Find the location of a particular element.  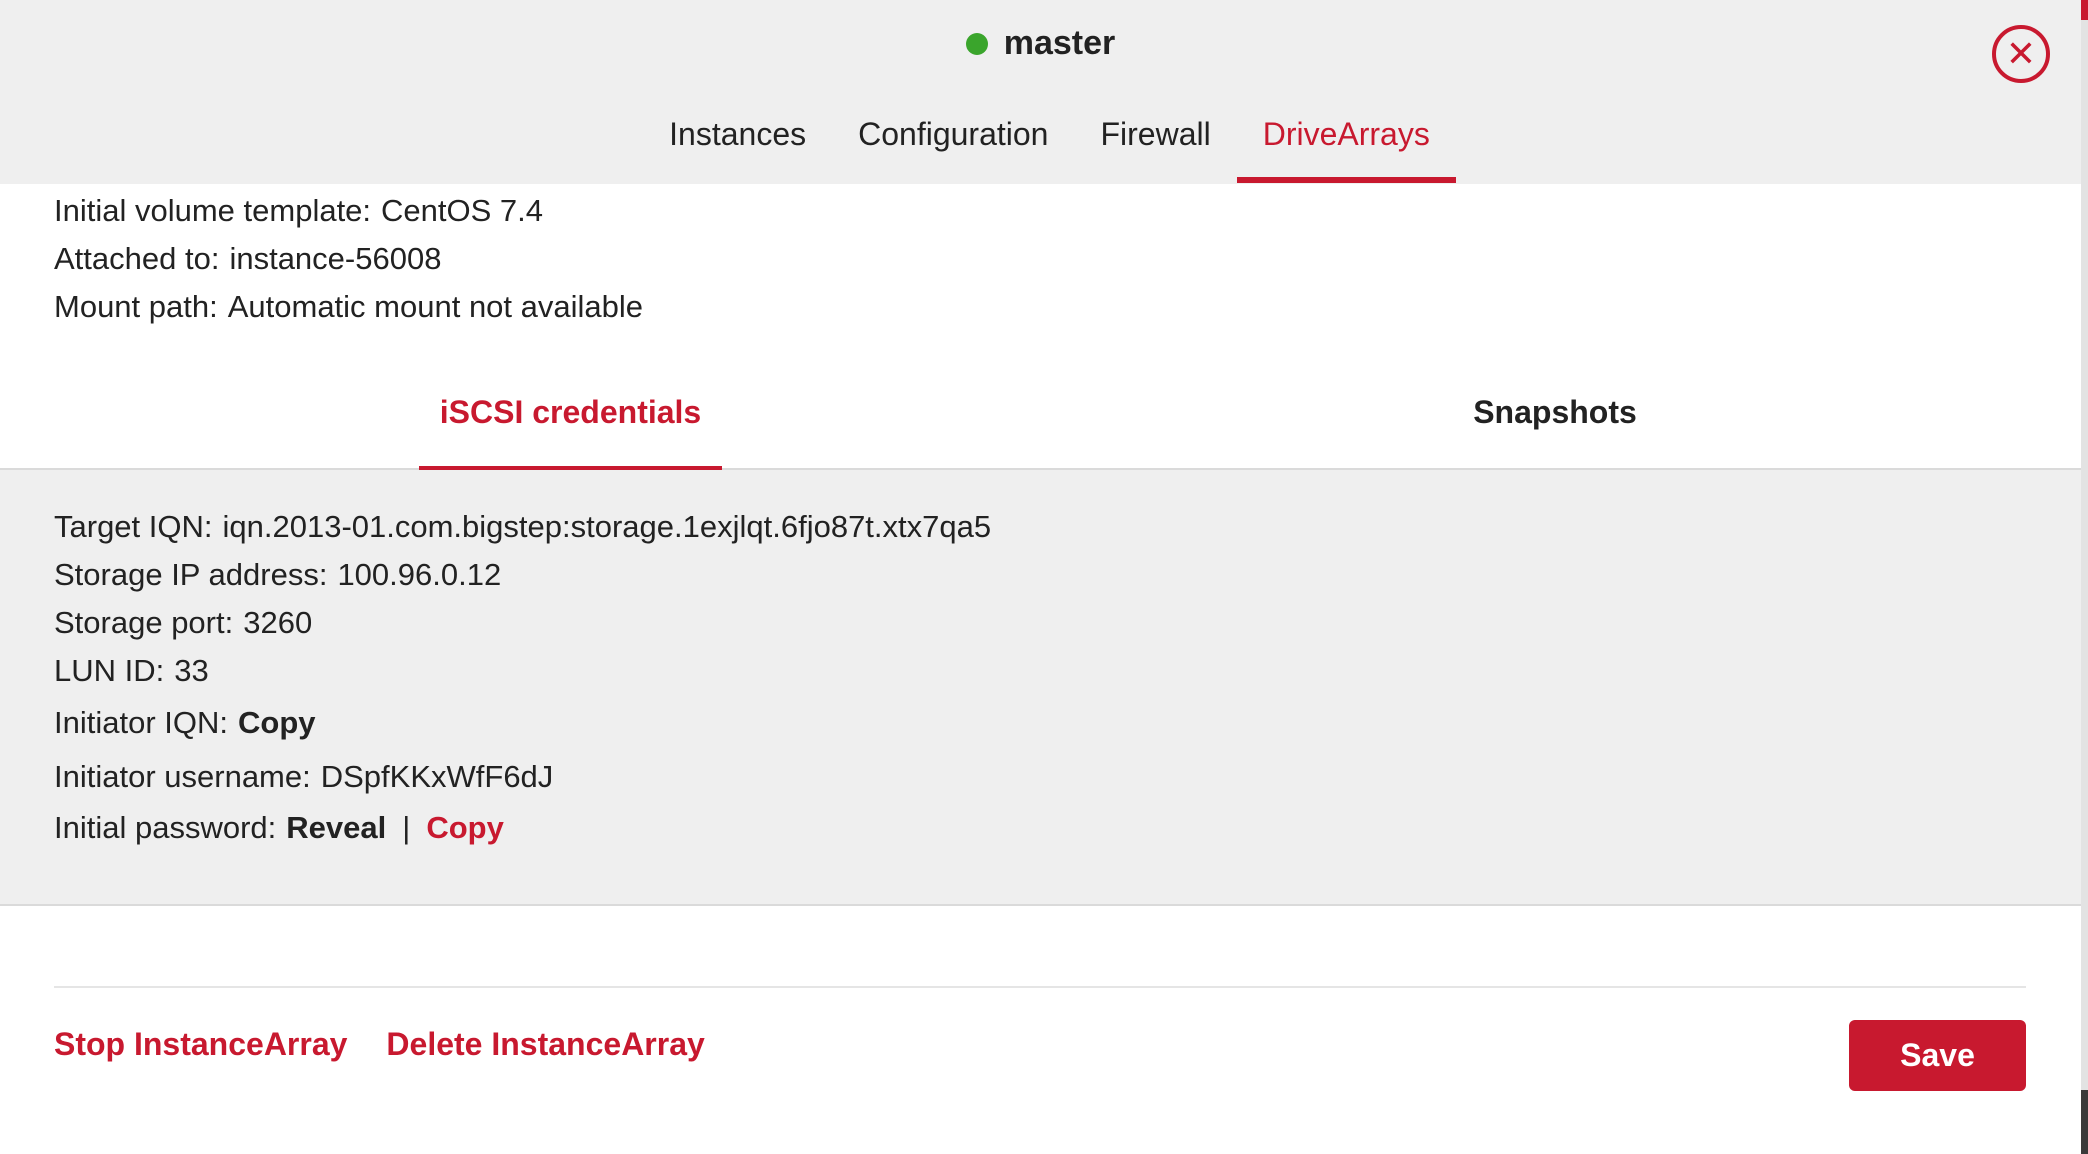

delete-instancearray-link: Delete InstanceArray is located at coordinates (545, 1044).